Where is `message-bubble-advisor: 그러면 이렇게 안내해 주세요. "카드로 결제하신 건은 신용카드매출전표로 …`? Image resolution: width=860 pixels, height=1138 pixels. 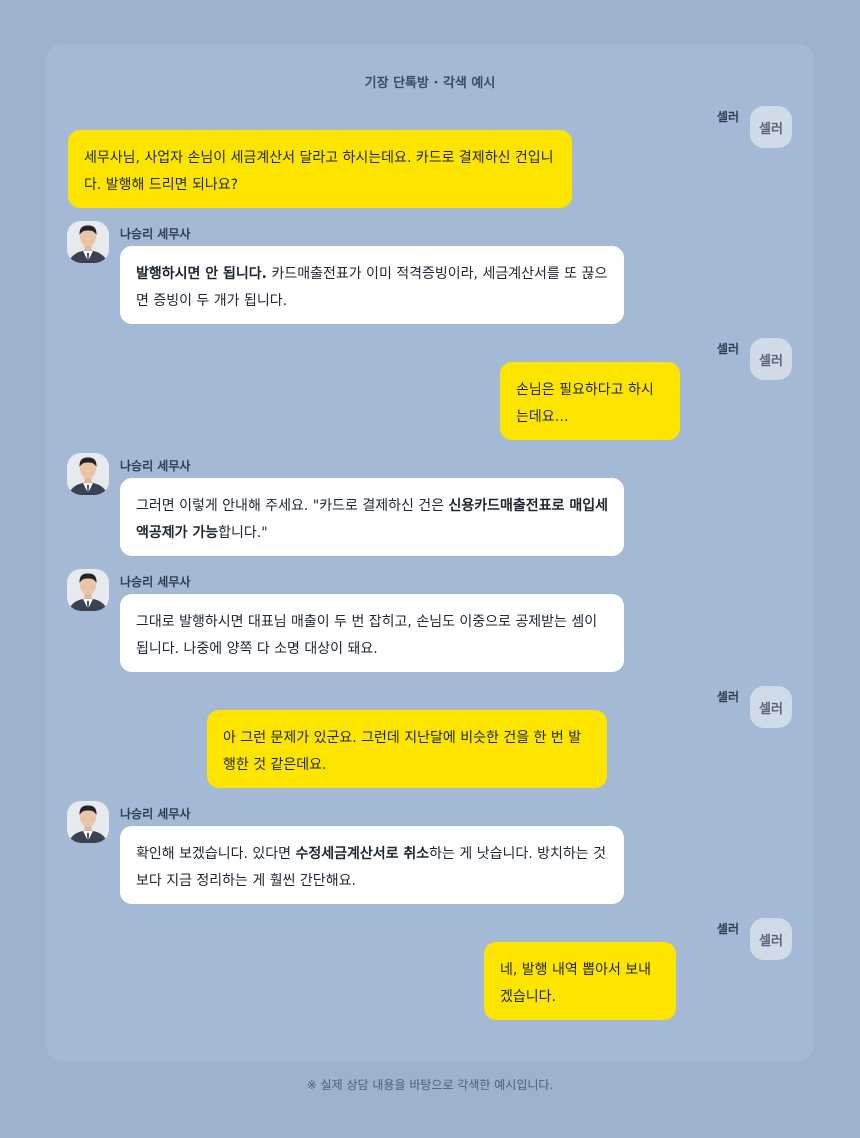 message-bubble-advisor: 그러면 이렇게 안내해 주세요. "카드로 결제하신 건은 신용카드매출전표로 … is located at coordinates (372, 517).